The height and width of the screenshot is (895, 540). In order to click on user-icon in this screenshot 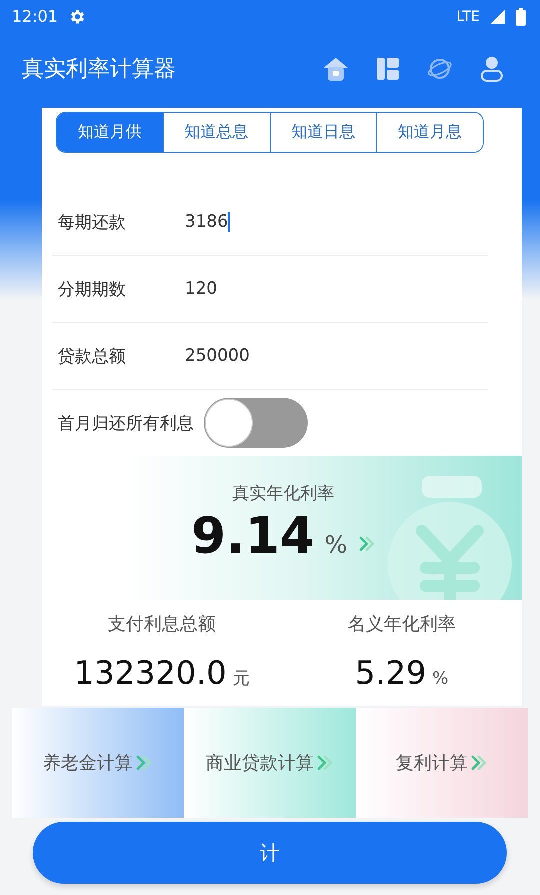, I will do `click(492, 69)`.